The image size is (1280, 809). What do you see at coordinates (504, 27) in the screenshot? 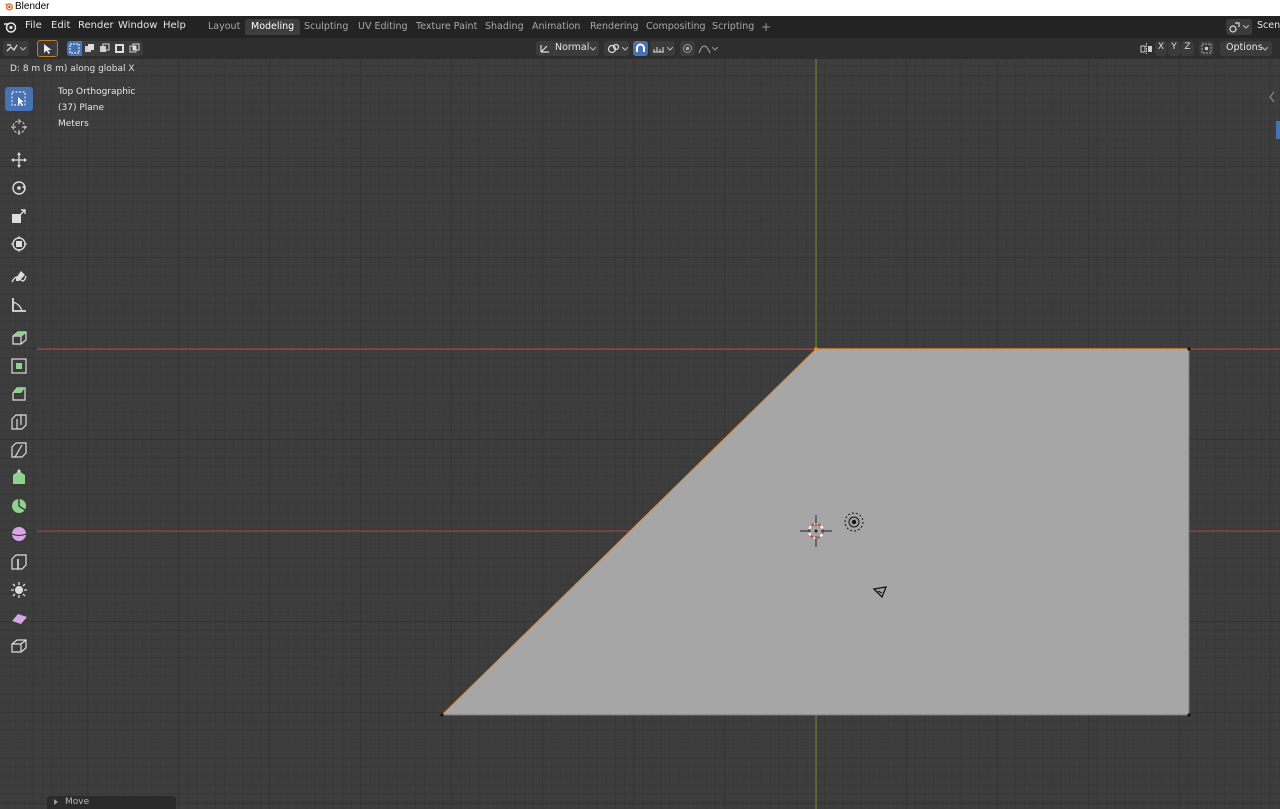
I see `tab-shading: Shading` at bounding box center [504, 27].